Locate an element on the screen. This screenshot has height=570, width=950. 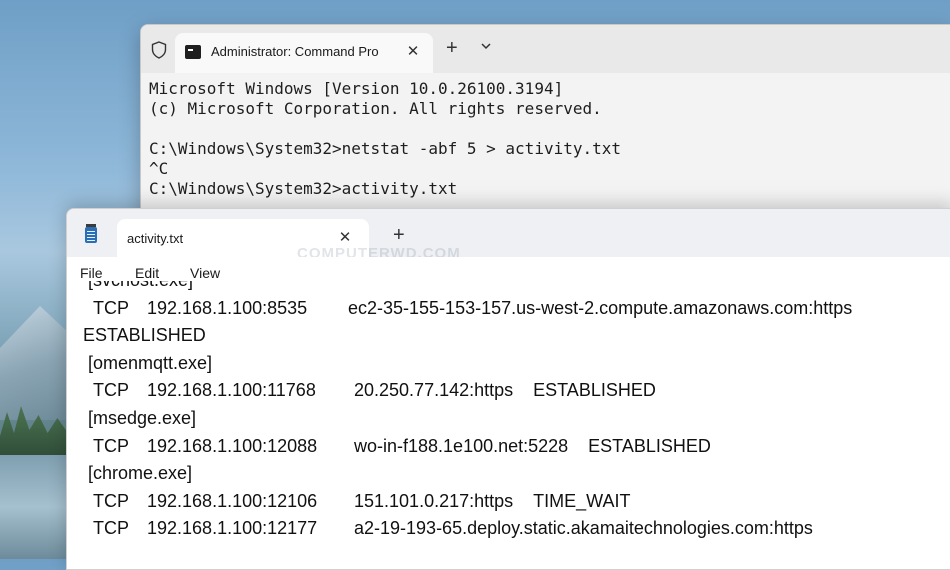
notepad-app-icon is located at coordinates (91, 233).